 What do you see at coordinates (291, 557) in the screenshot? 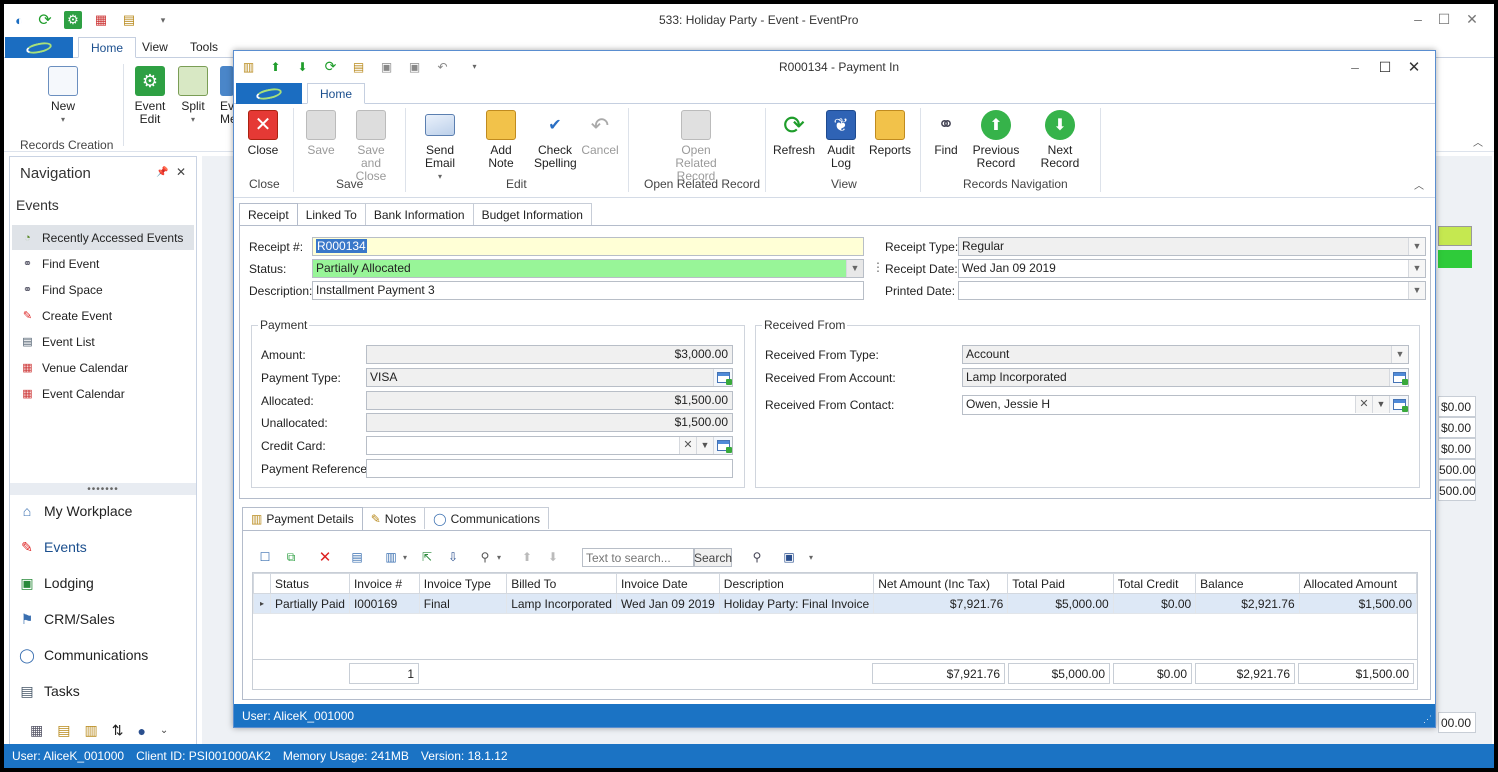
I see `copy-row-icon: ⧉` at bounding box center [291, 557].